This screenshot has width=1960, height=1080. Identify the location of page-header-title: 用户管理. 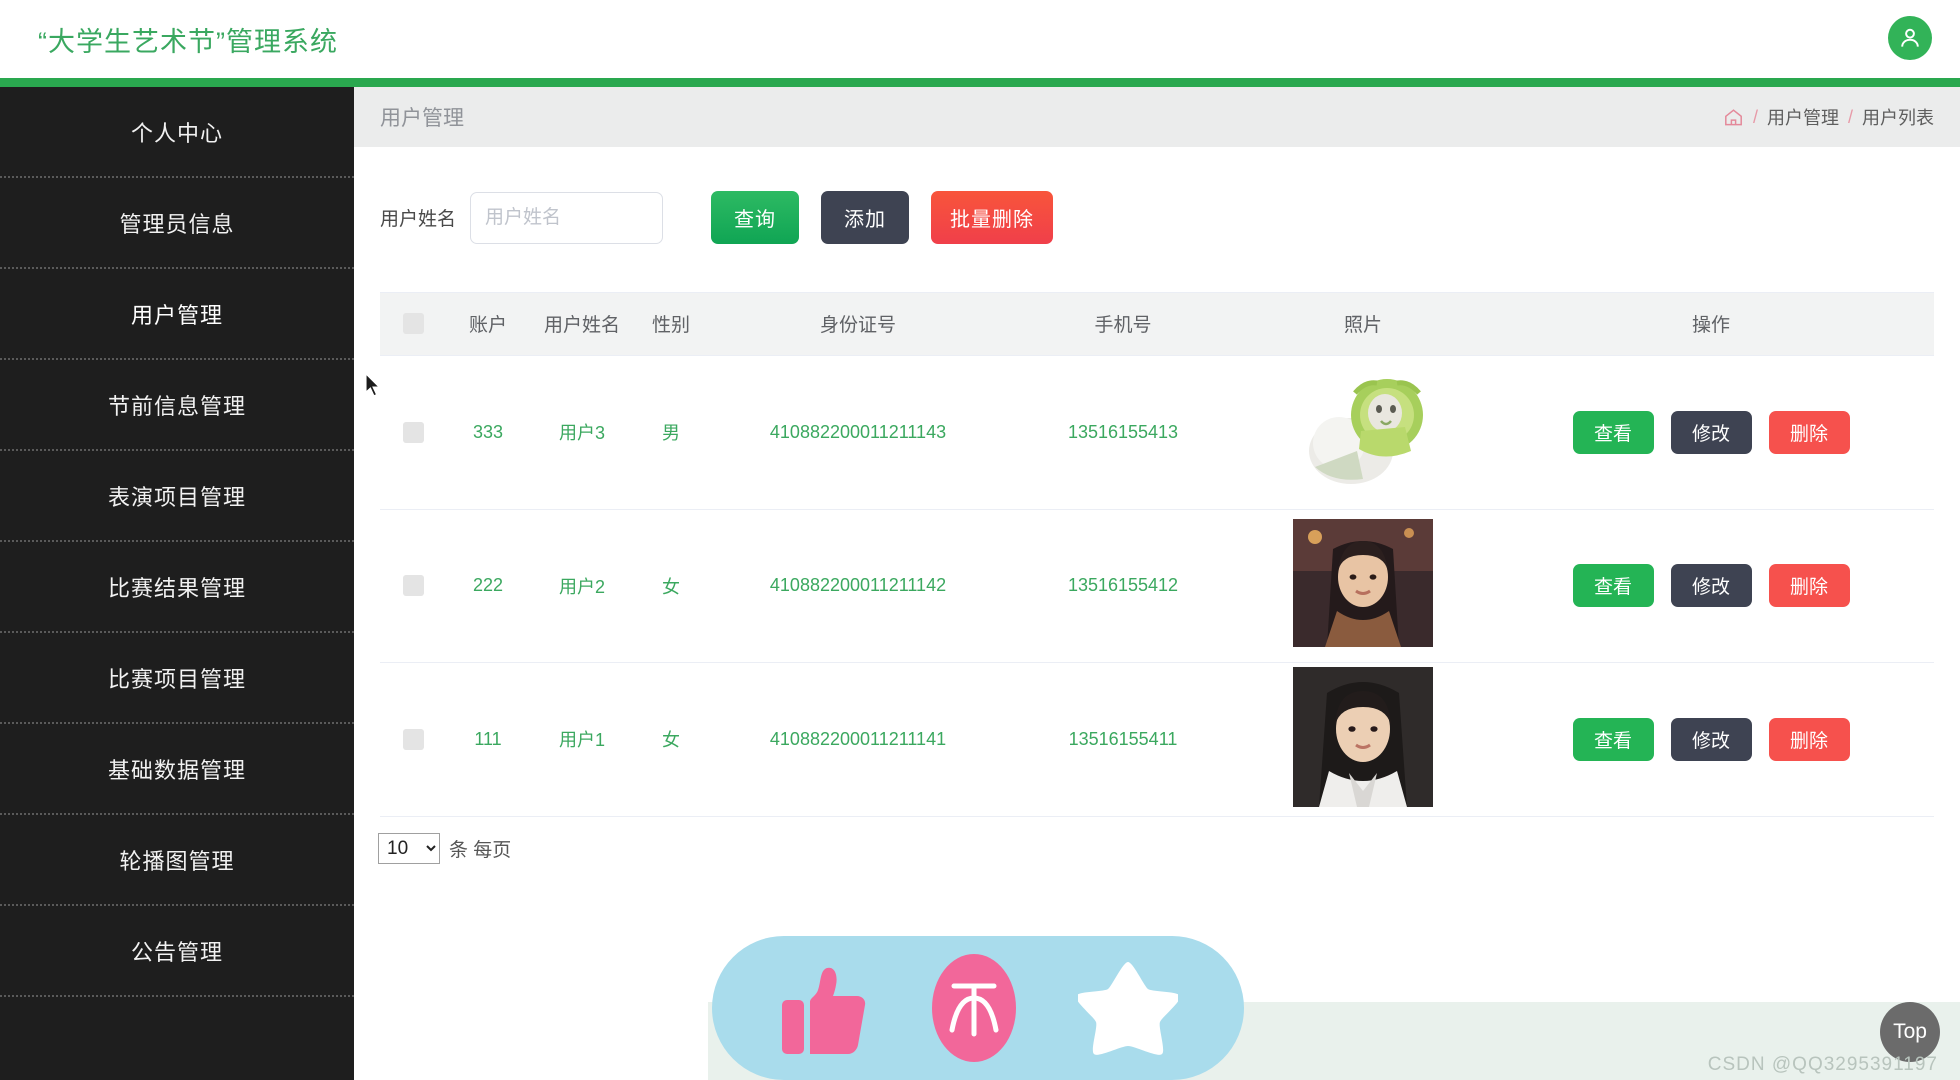
(422, 118).